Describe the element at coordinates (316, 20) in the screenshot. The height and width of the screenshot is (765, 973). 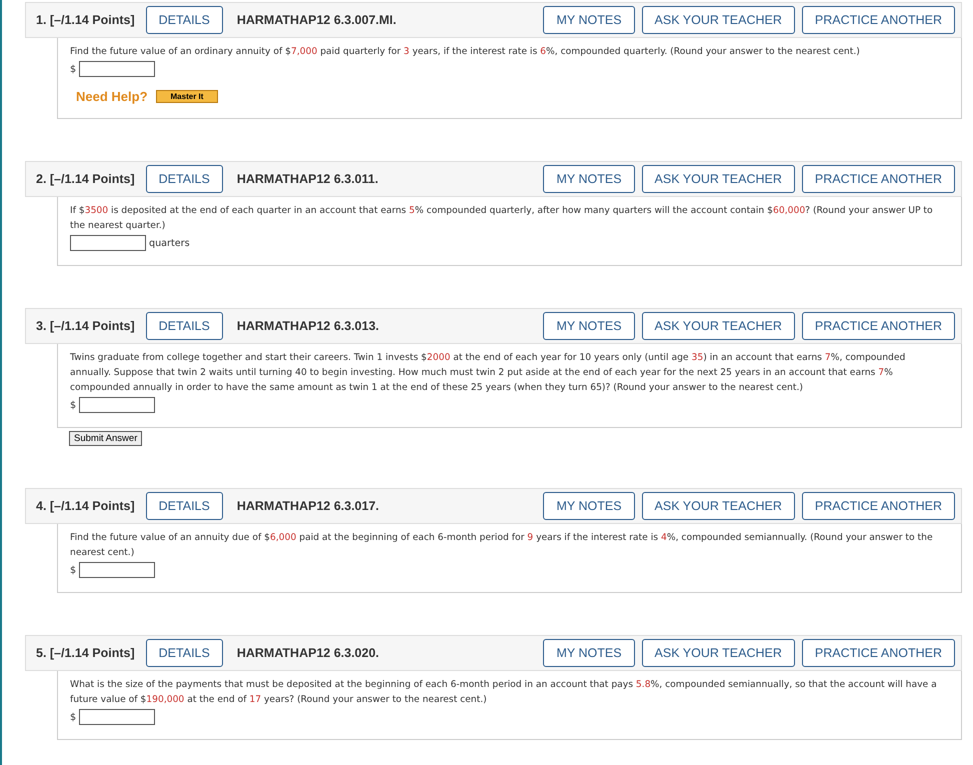
I see `question-code: HARMATHAP12 6.3.007.MI.` at that location.